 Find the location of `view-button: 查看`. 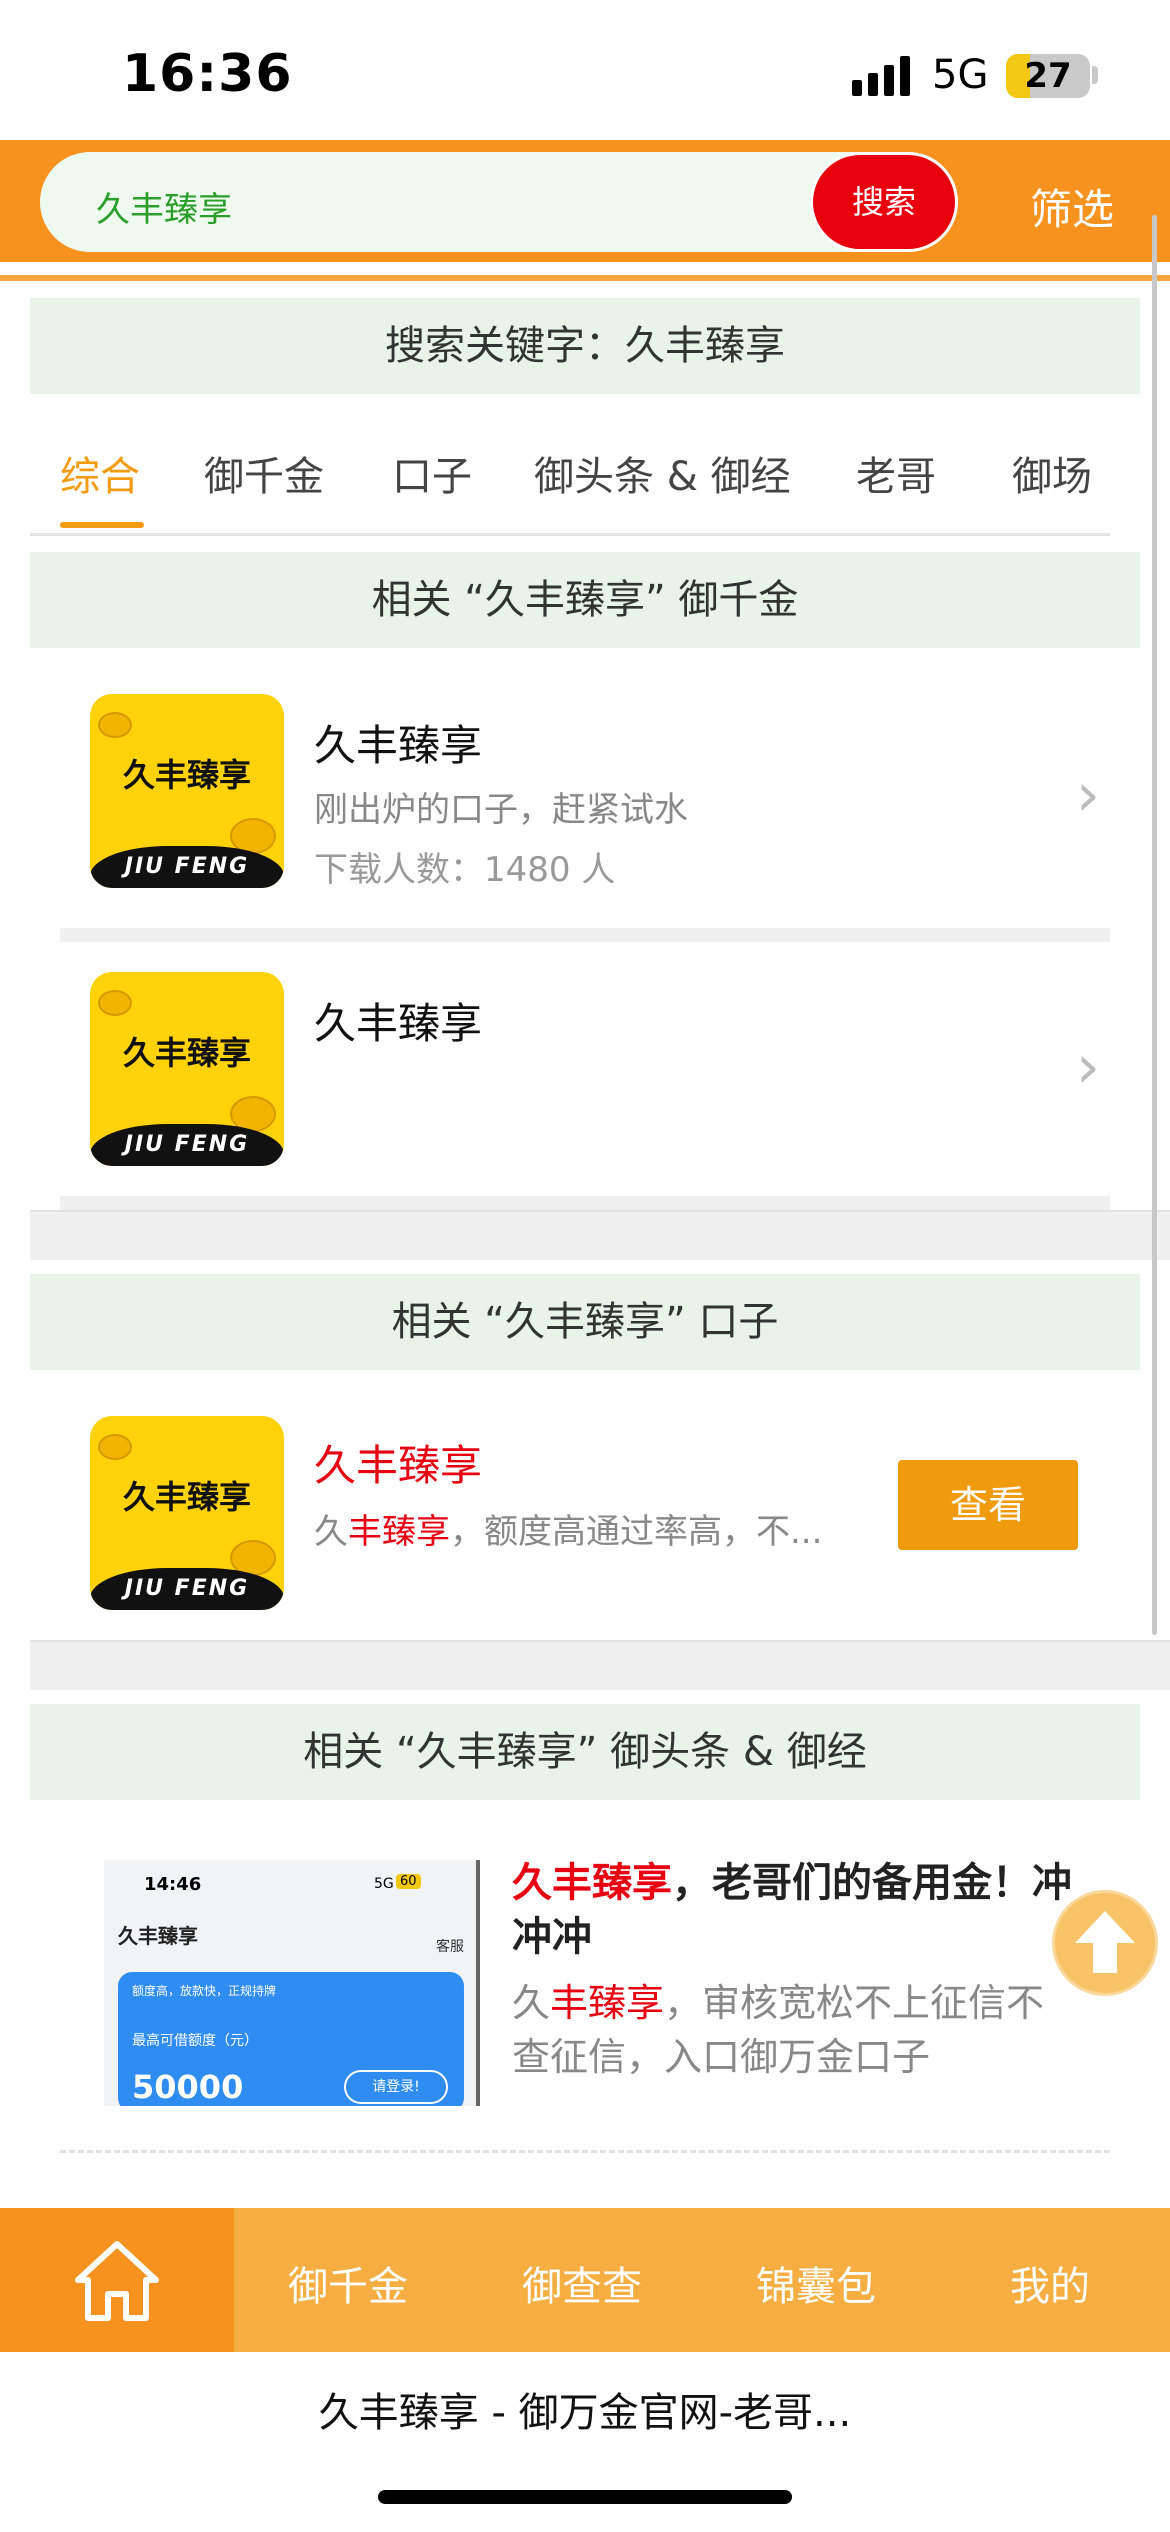

view-button: 查看 is located at coordinates (988, 1505).